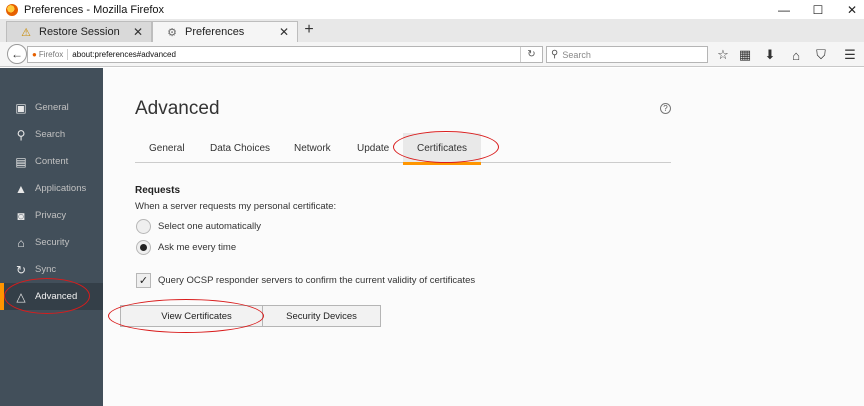  Describe the element at coordinates (321, 316) in the screenshot. I see `security-devices-button: Security Devices` at that location.